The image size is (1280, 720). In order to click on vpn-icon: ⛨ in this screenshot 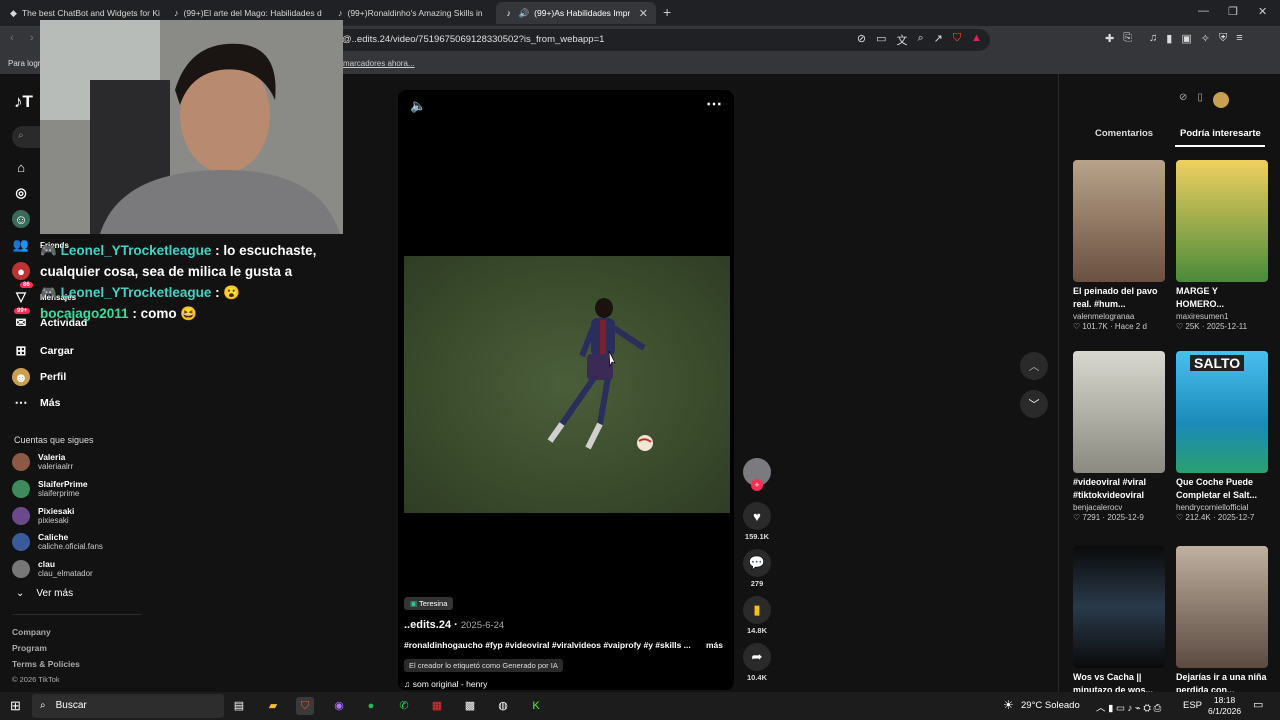, I will do `click(1223, 38)`.